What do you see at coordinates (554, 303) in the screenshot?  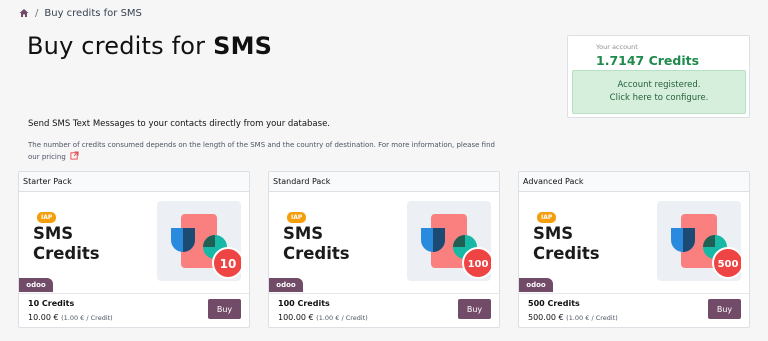 I see `pack-credits: 500 Credits` at bounding box center [554, 303].